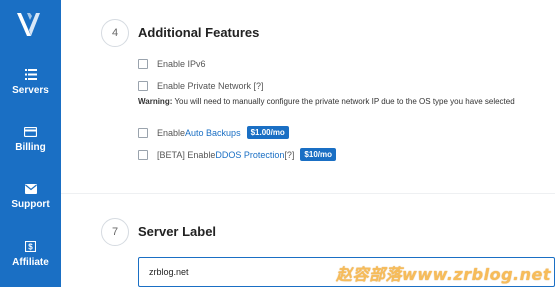 The image size is (555, 287). I want to click on auto-backups-price-badge: $1.00/mo, so click(267, 132).